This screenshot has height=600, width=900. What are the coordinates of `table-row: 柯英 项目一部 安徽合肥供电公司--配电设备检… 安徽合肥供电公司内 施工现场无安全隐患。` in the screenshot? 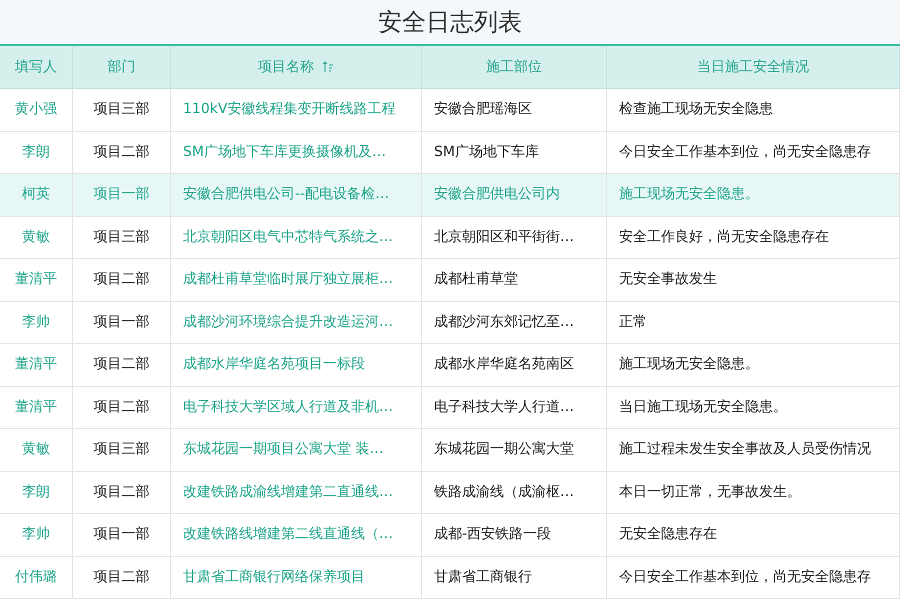 It's located at (450, 195).